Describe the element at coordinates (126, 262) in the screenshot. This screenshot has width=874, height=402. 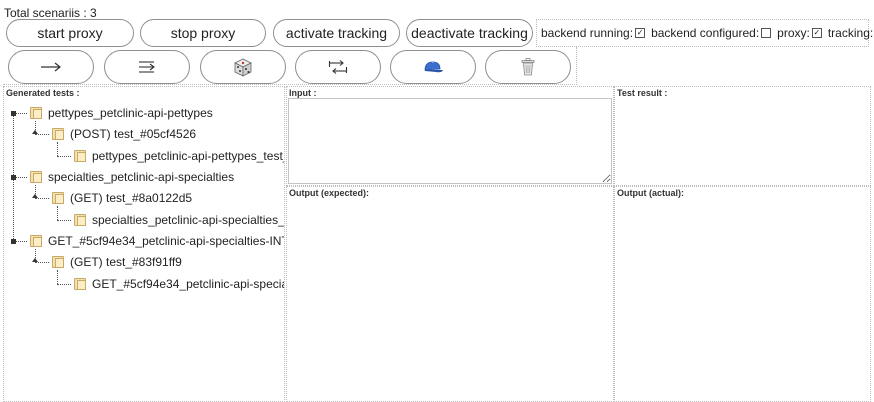
I see `test-label: (GET) test_#83f91ff9` at that location.